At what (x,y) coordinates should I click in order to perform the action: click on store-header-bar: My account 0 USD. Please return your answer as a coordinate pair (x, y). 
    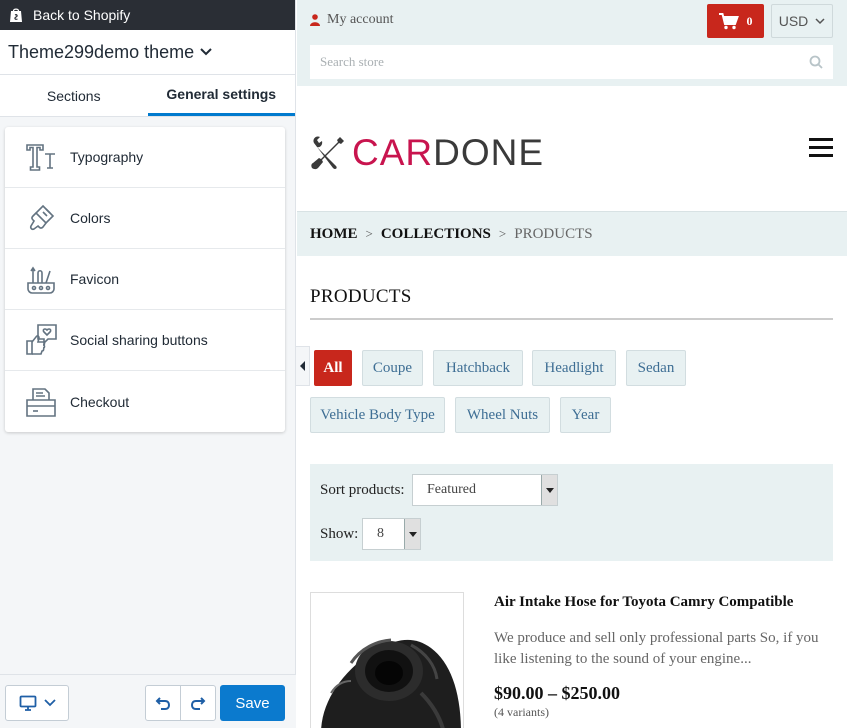
    Looking at the image, I should click on (572, 43).